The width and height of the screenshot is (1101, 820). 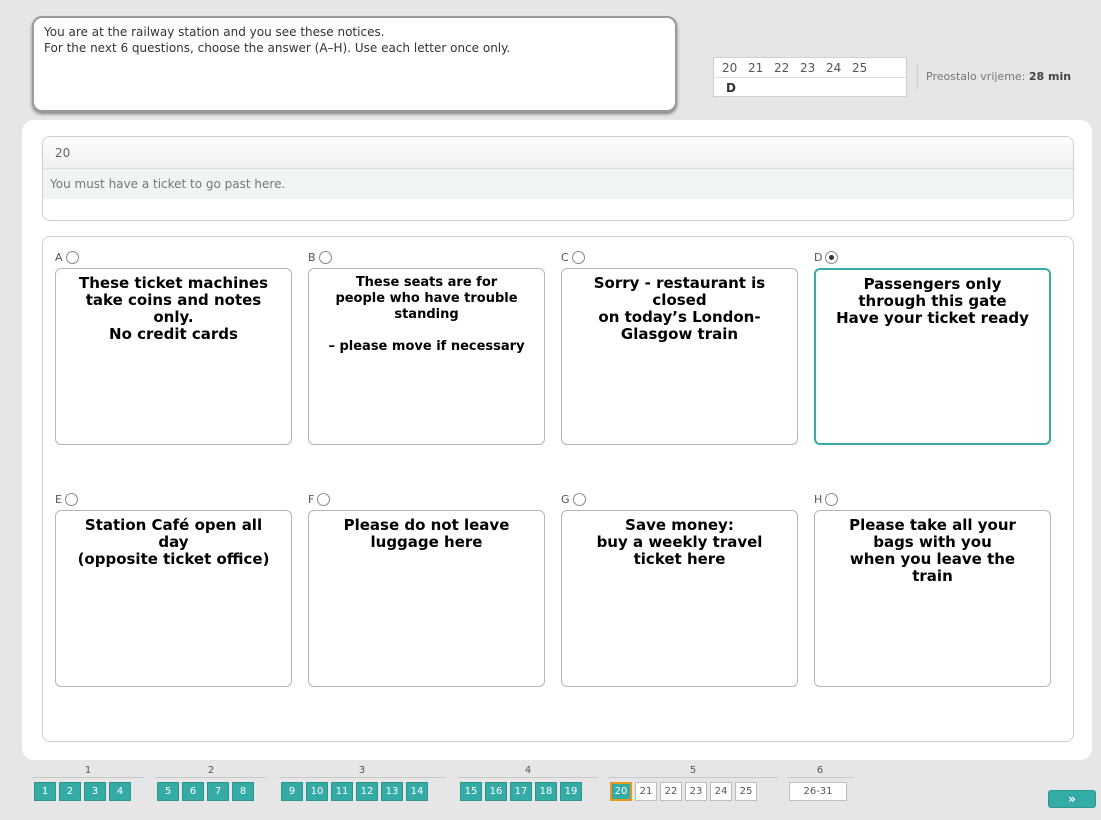 What do you see at coordinates (721, 791) in the screenshot?
I see `nav-question-button: 24` at bounding box center [721, 791].